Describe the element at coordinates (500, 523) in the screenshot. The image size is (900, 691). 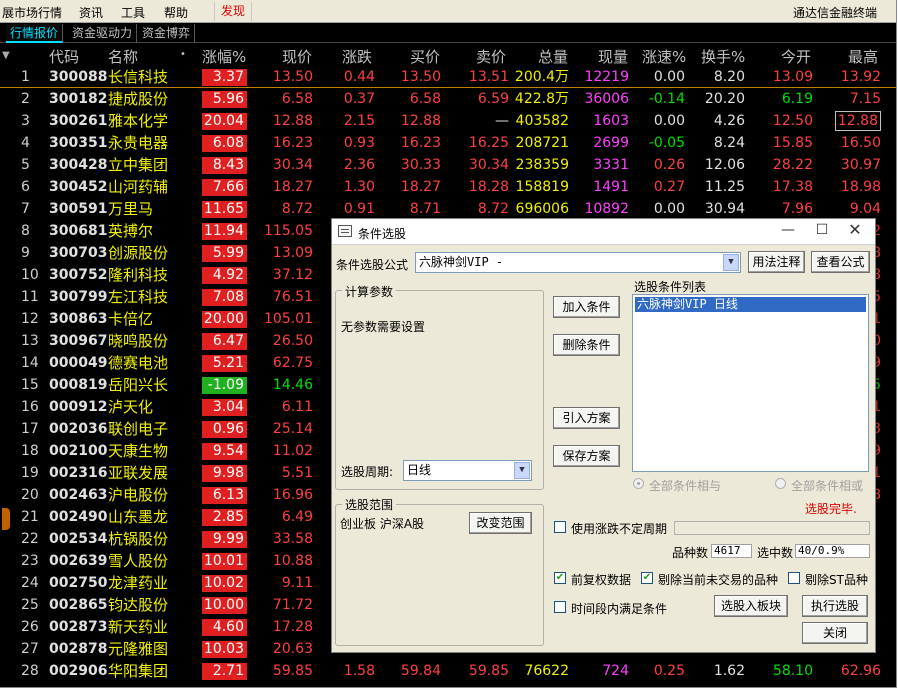
I see `change-range-button: 改变范围` at that location.